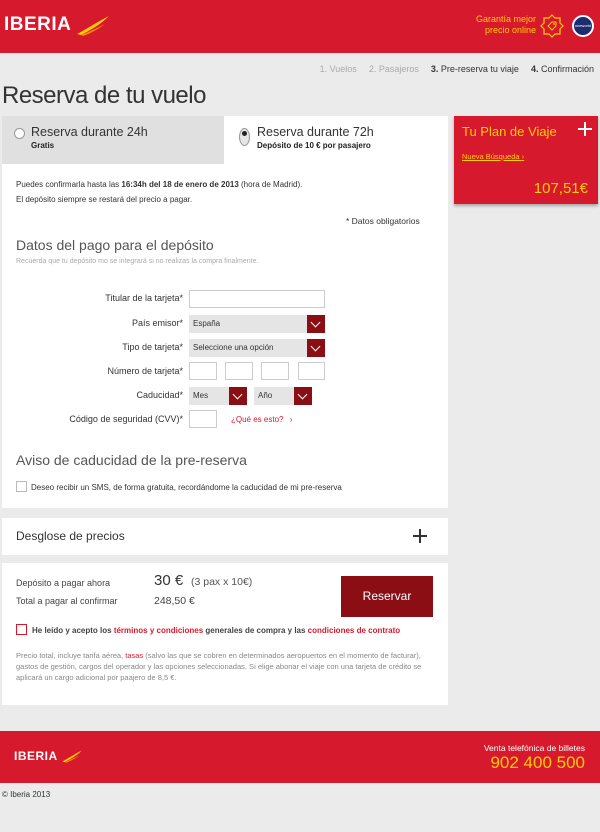  What do you see at coordinates (131, 460) in the screenshot?
I see `expiry-notice-heading: Aviso de caducidad de la pre-reserva` at bounding box center [131, 460].